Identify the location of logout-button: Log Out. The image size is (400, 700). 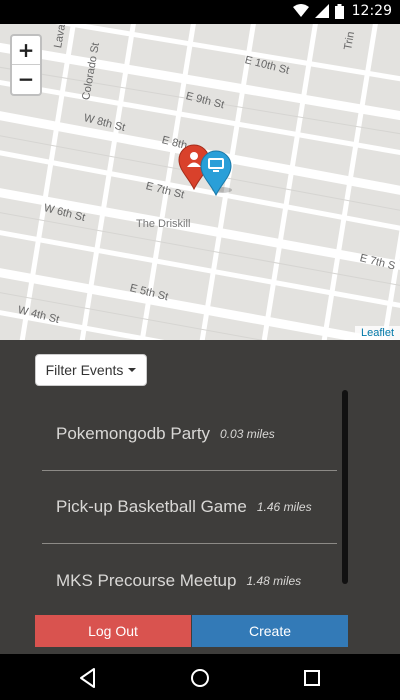
(113, 631).